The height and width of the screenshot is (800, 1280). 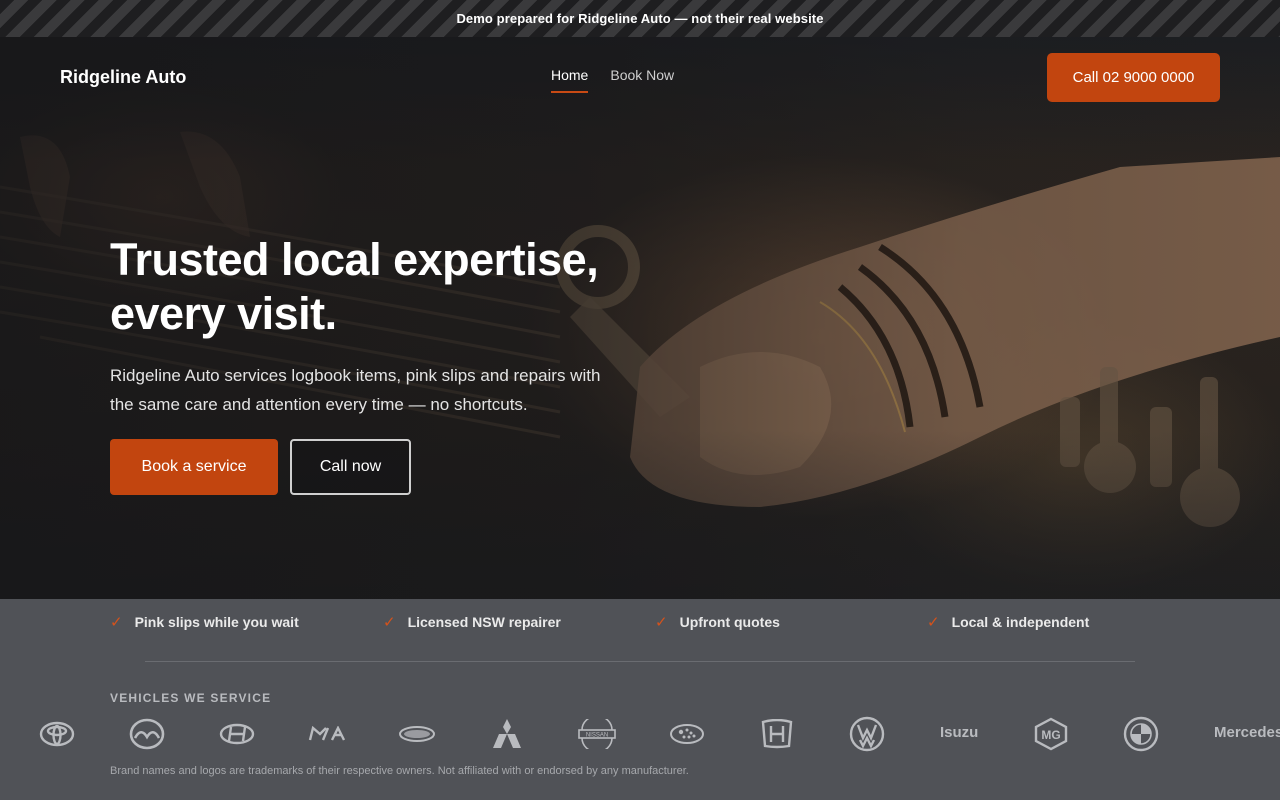 I want to click on feature-item: ✓ Upfront quotes, so click(x=717, y=622).